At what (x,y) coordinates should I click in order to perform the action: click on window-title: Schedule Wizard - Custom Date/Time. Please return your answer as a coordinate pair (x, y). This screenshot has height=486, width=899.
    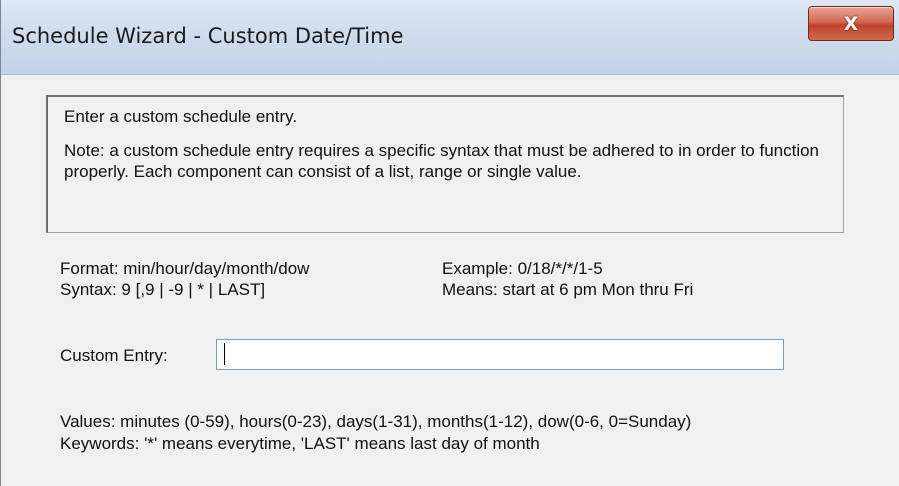
    Looking at the image, I should click on (208, 36).